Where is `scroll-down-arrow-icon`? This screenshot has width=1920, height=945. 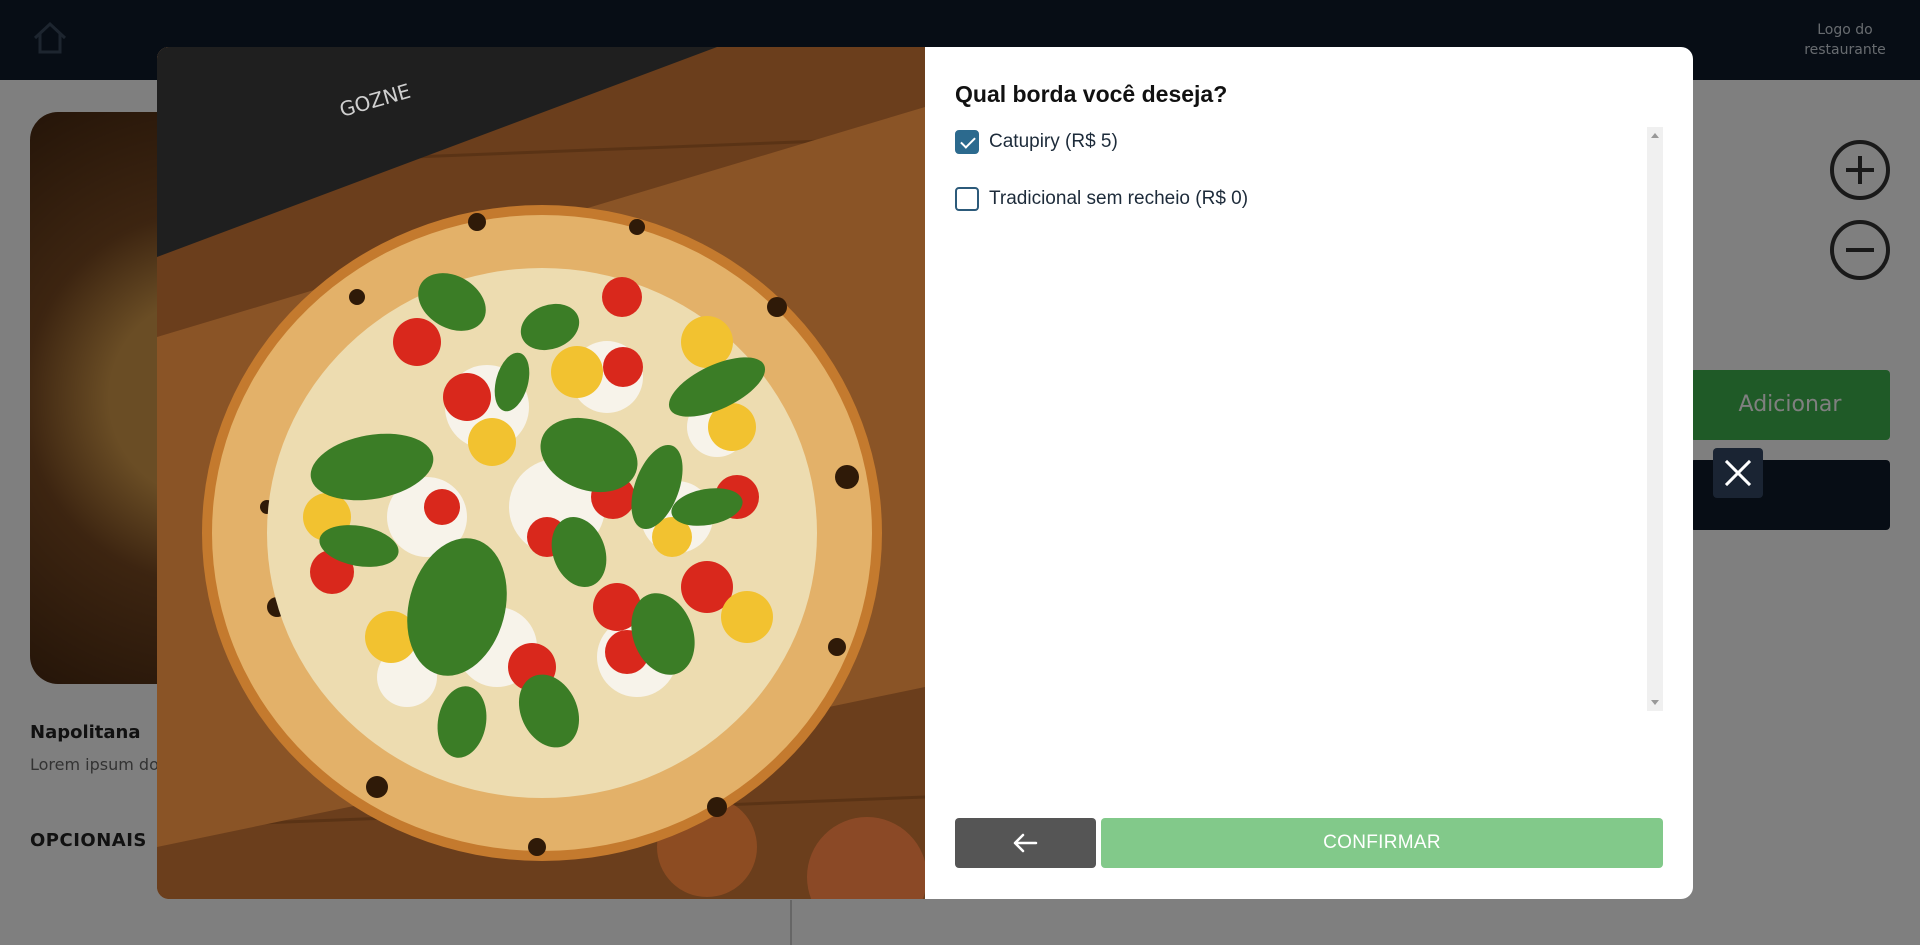 scroll-down-arrow-icon is located at coordinates (1655, 702).